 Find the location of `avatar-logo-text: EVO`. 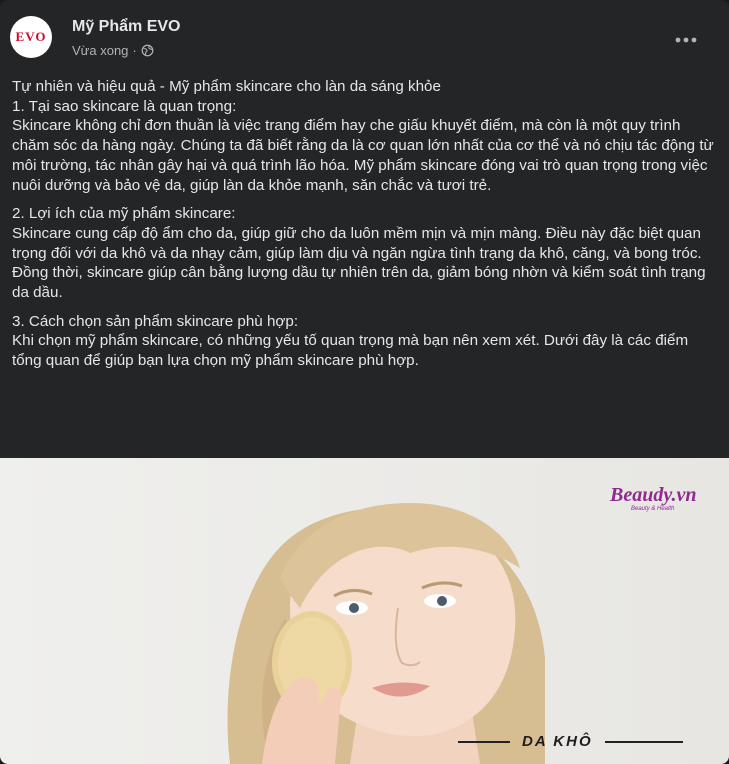

avatar-logo-text: EVO is located at coordinates (31, 36).